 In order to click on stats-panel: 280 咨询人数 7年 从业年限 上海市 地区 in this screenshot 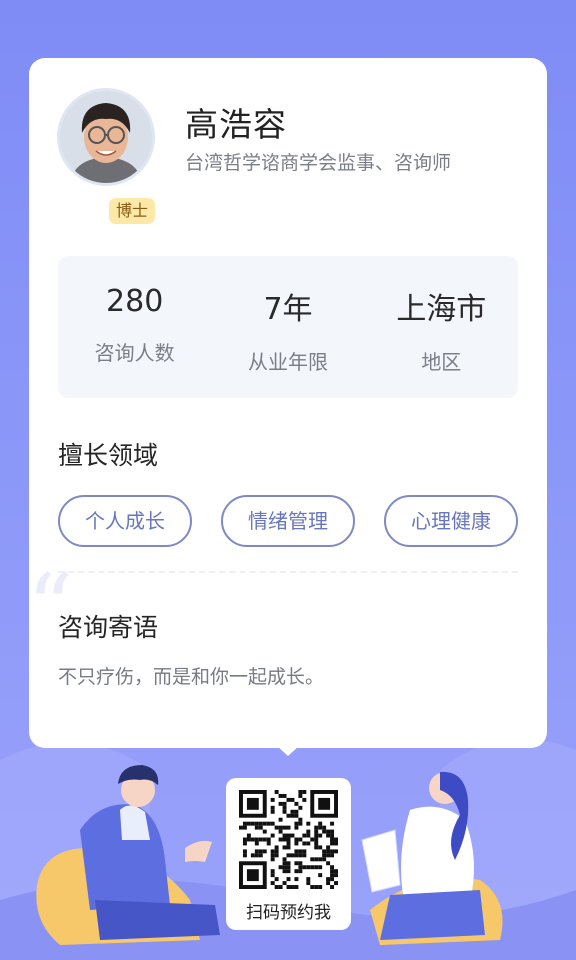, I will do `click(288, 327)`.